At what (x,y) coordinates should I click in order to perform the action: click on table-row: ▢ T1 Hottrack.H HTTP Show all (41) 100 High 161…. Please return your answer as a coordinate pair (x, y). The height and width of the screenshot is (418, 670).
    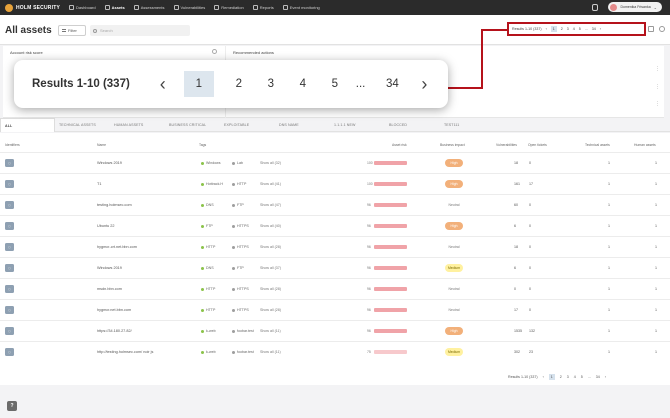
    Looking at the image, I should click on (335, 183).